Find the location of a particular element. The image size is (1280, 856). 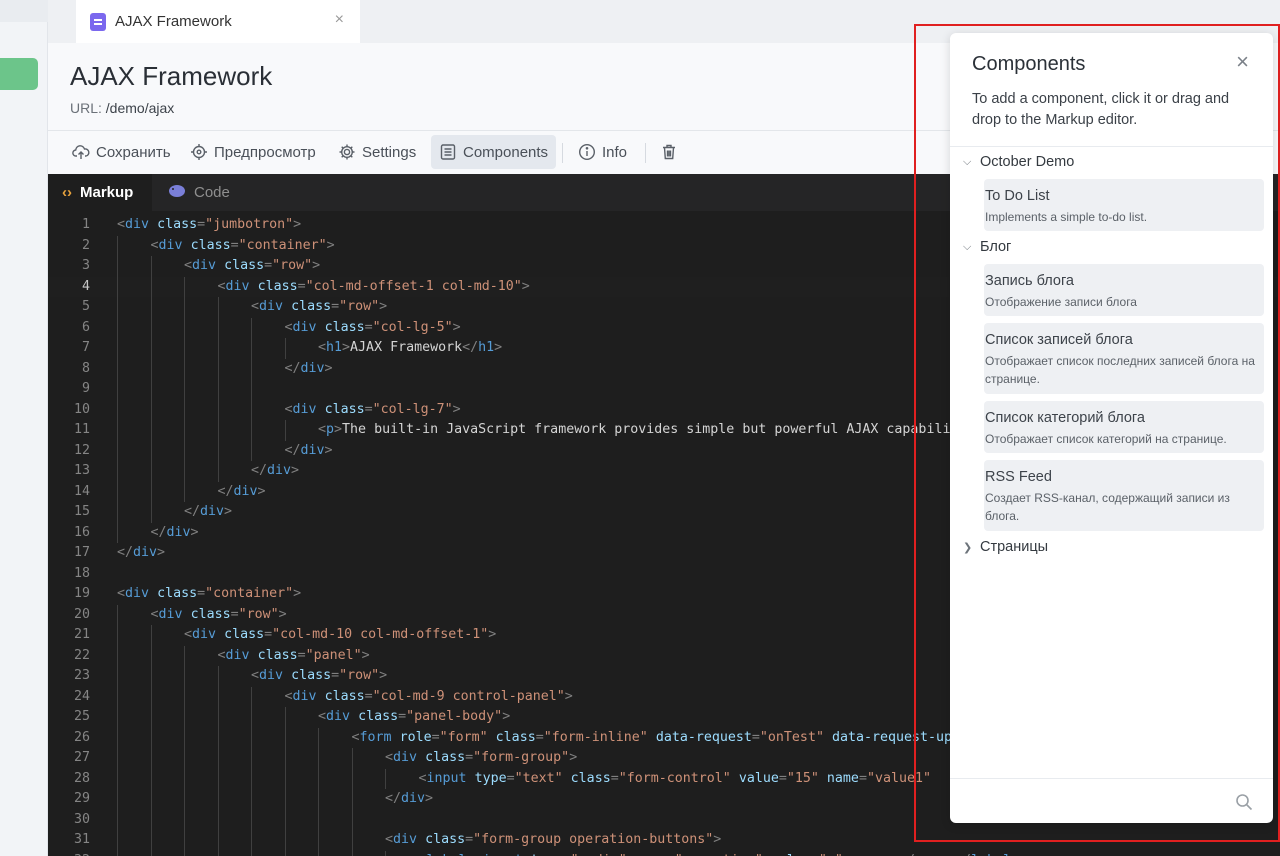

group-label: Блог is located at coordinates (996, 247).